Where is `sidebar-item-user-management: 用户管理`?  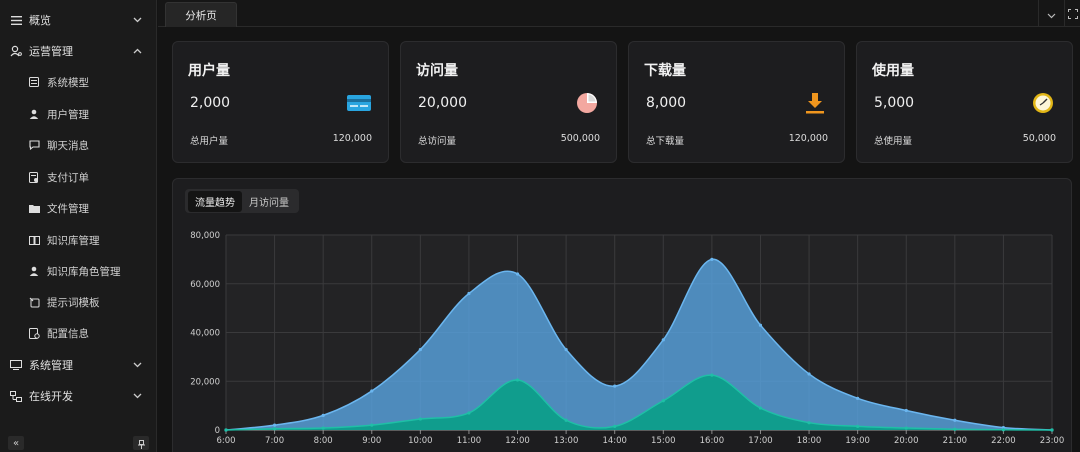 sidebar-item-user-management: 用户管理 is located at coordinates (78, 114).